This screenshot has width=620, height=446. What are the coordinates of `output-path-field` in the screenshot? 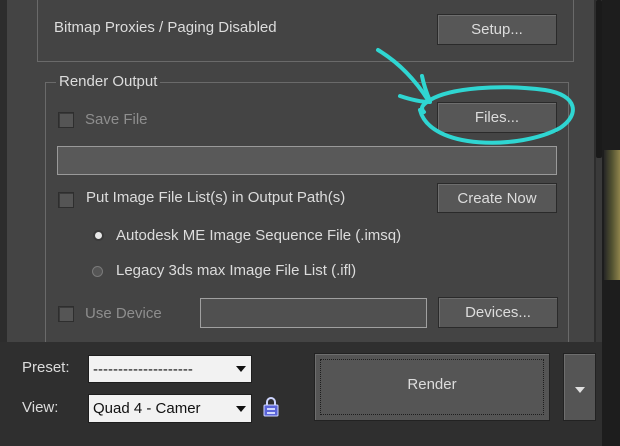 It's located at (307, 160).